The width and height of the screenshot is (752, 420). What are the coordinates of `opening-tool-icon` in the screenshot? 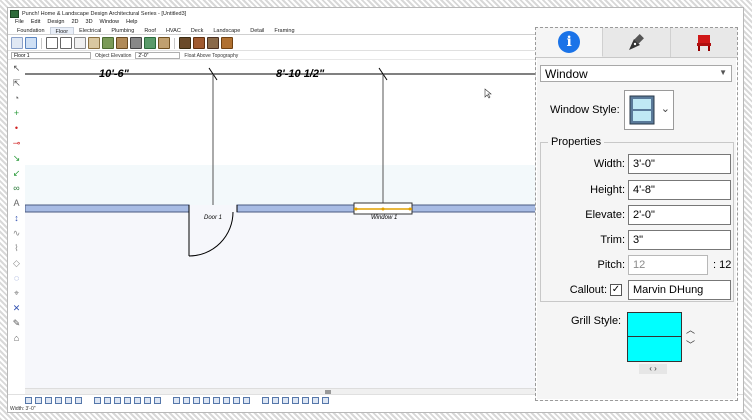 It's located at (80, 43).